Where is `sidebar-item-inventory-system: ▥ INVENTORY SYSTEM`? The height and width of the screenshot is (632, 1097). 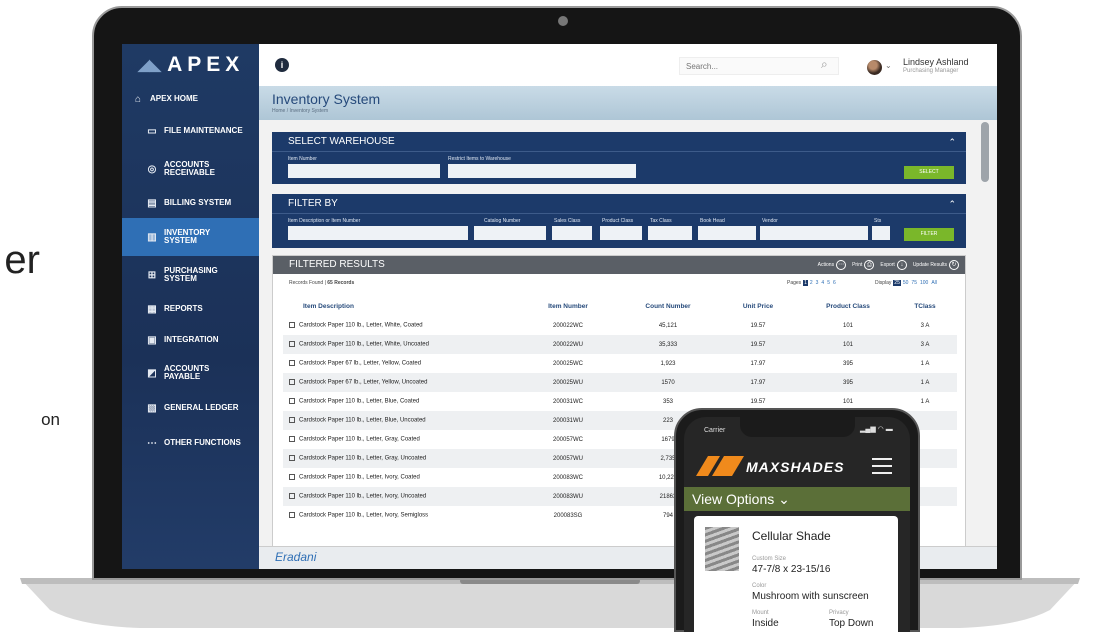 sidebar-item-inventory-system: ▥ INVENTORY SYSTEM is located at coordinates (190, 237).